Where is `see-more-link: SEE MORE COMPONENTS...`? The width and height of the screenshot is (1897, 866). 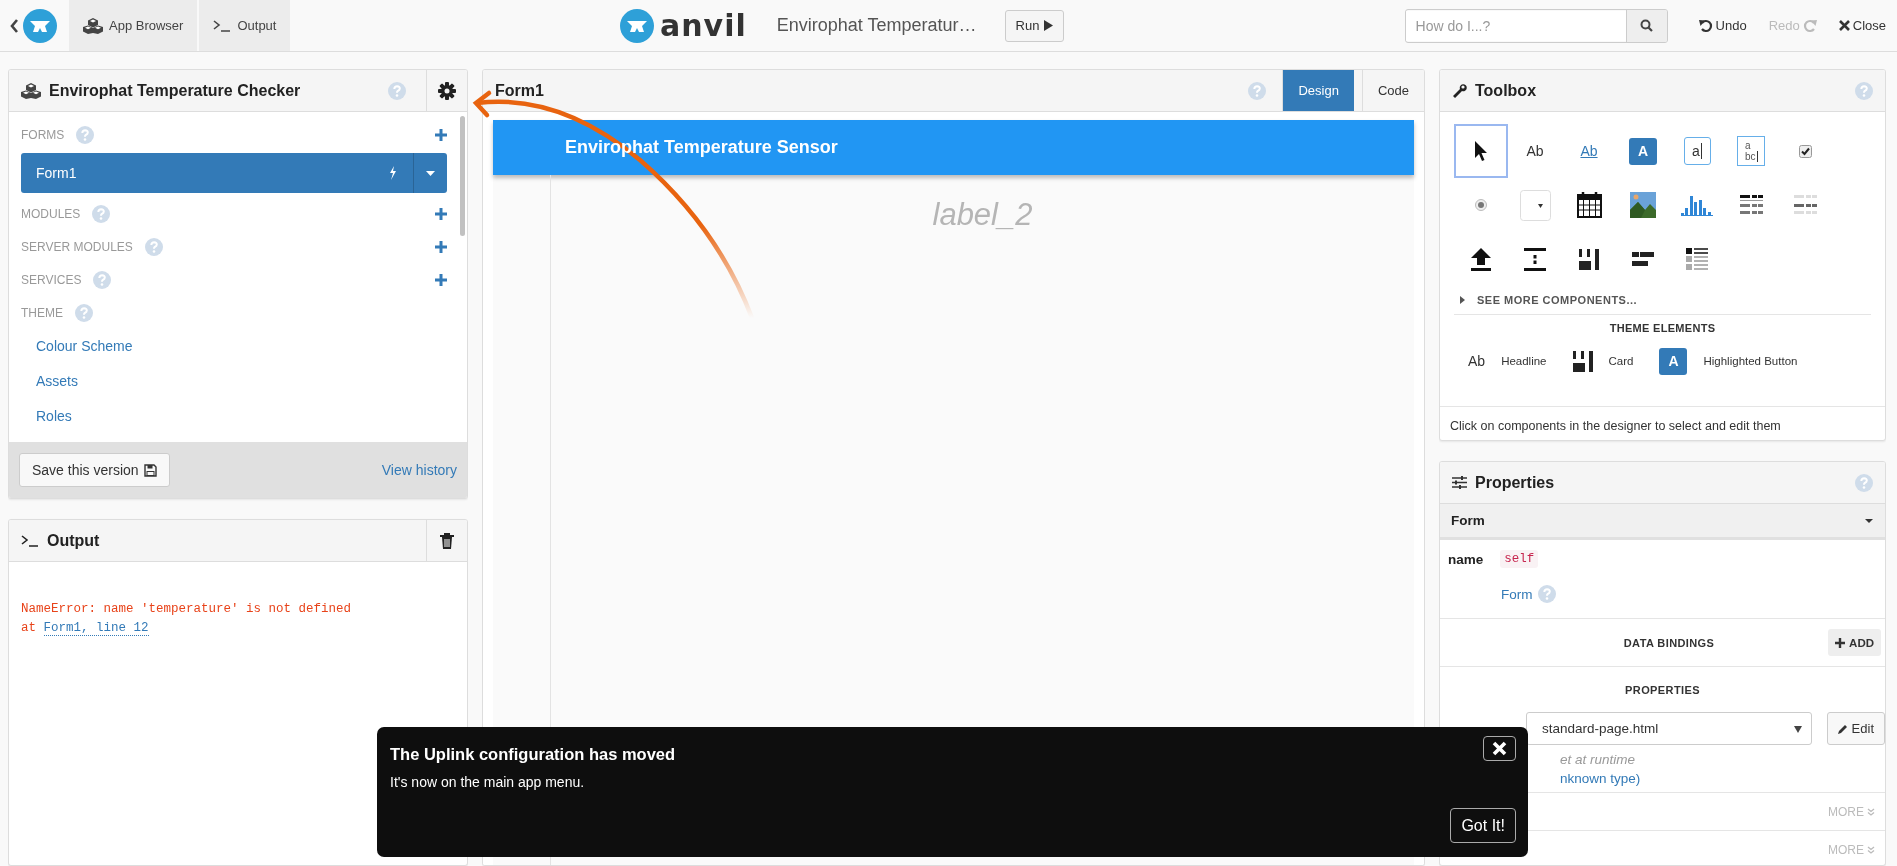 see-more-link: SEE MORE COMPONENTS... is located at coordinates (1557, 300).